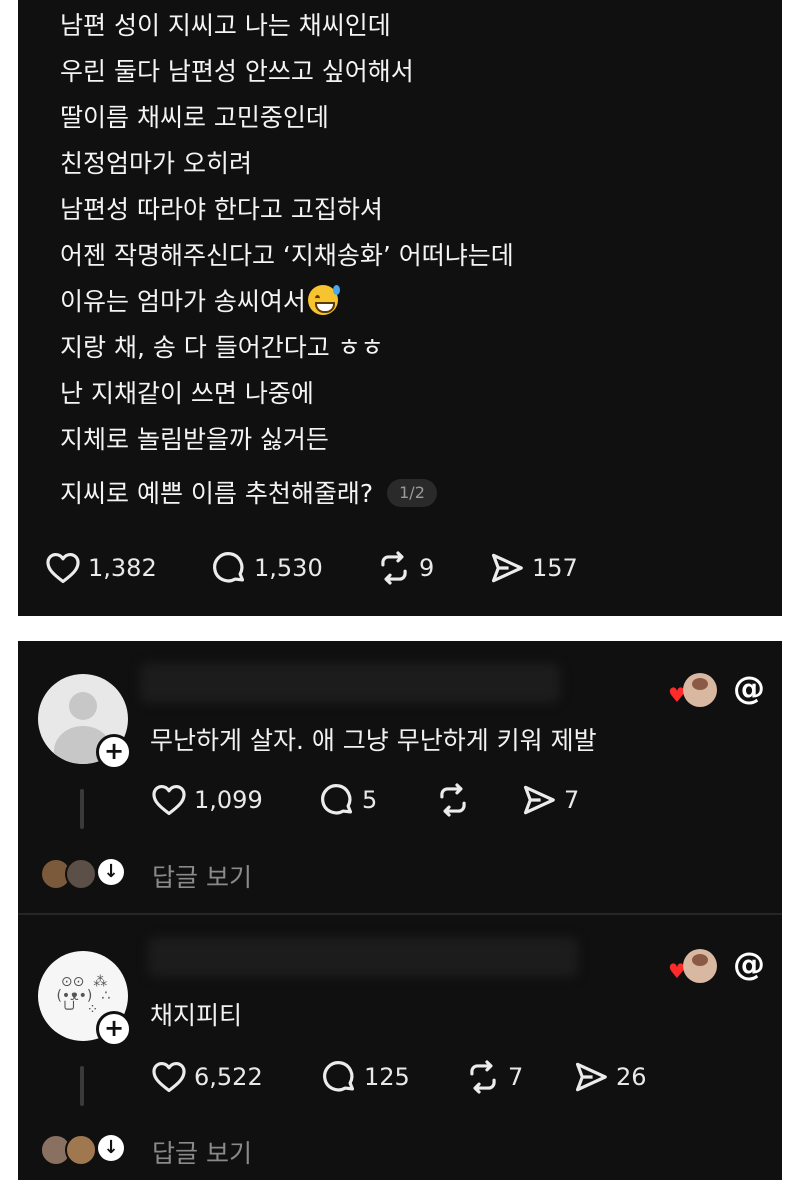 This screenshot has width=800, height=1180. Describe the element at coordinates (228, 1077) in the screenshot. I see `like-count: 6,522` at that location.